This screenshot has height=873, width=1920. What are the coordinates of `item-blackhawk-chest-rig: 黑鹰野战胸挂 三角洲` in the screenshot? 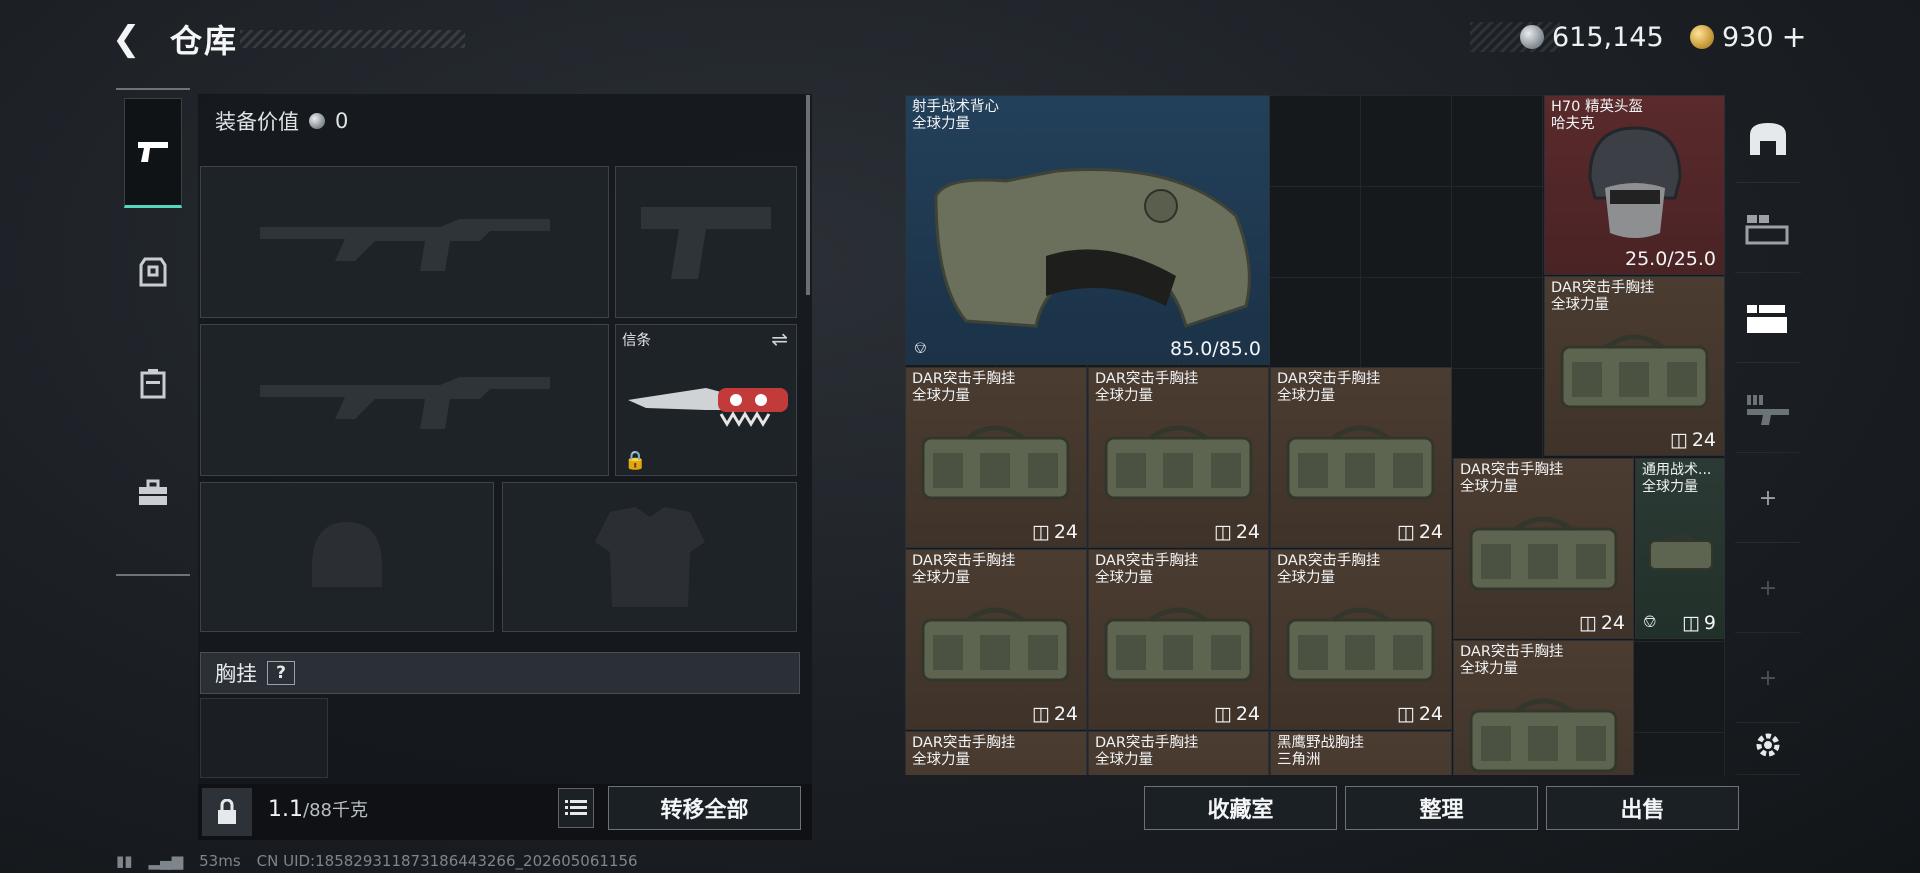 It's located at (1361, 753).